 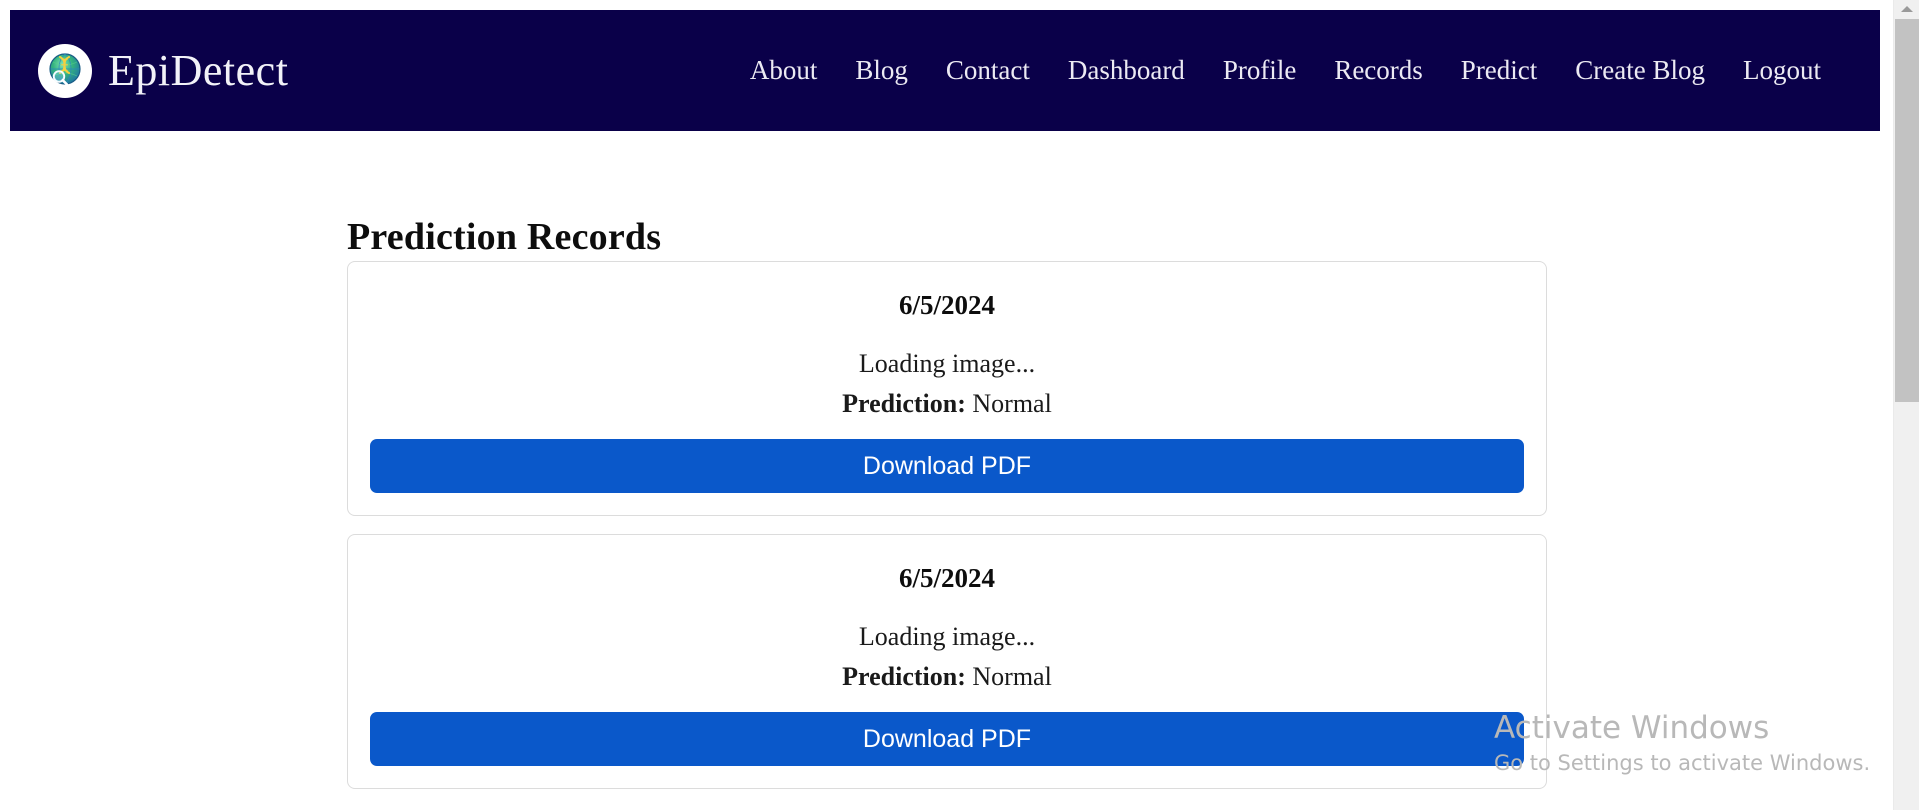 What do you see at coordinates (1378, 70) in the screenshot?
I see `nav-link-records: Records` at bounding box center [1378, 70].